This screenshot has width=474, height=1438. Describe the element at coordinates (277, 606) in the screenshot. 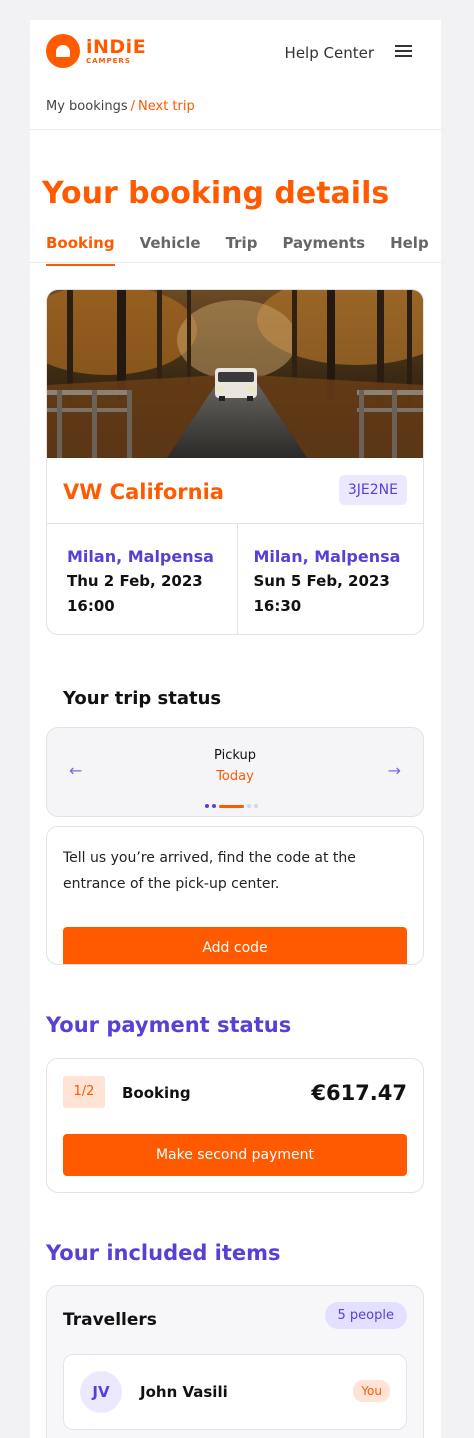

I see `dropoff-time: 16:30` at that location.